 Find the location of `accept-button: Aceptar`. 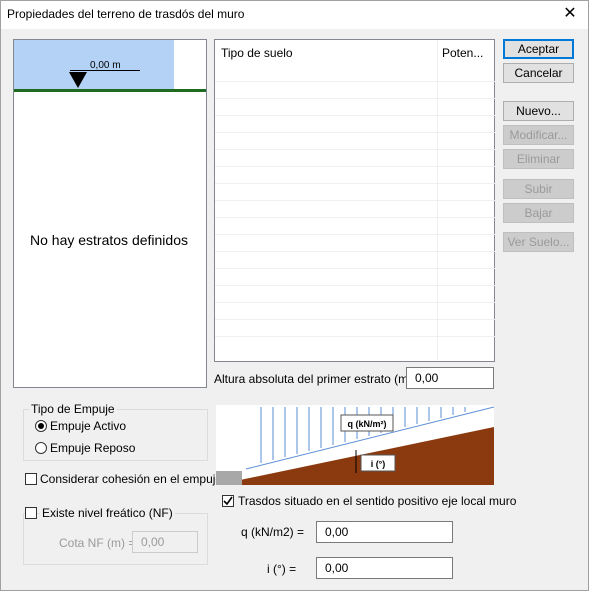

accept-button: Aceptar is located at coordinates (538, 49).